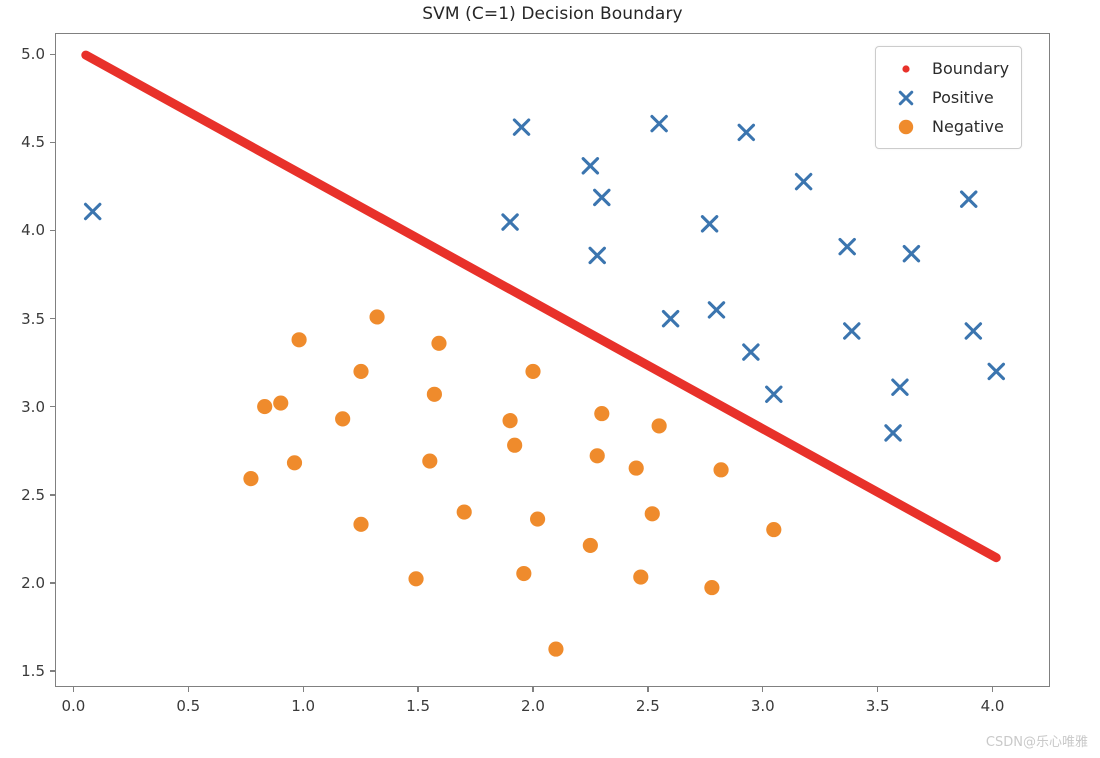 The width and height of the screenshot is (1100, 758). Describe the element at coordinates (1036, 742) in the screenshot. I see `watermark-text: CSDN@乐心唯雅` at that location.